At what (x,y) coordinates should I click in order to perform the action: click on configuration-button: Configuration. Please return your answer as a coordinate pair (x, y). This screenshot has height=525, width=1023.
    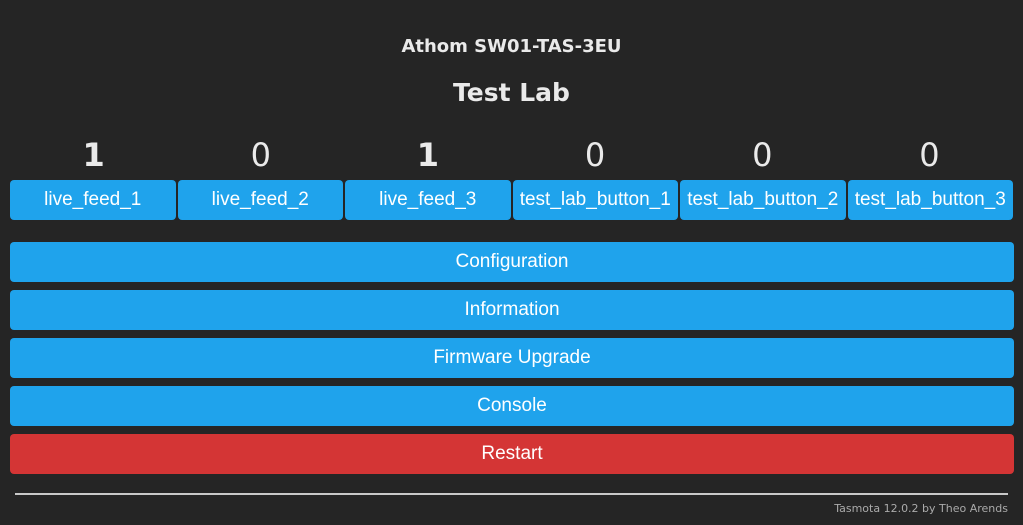
    Looking at the image, I should click on (512, 262).